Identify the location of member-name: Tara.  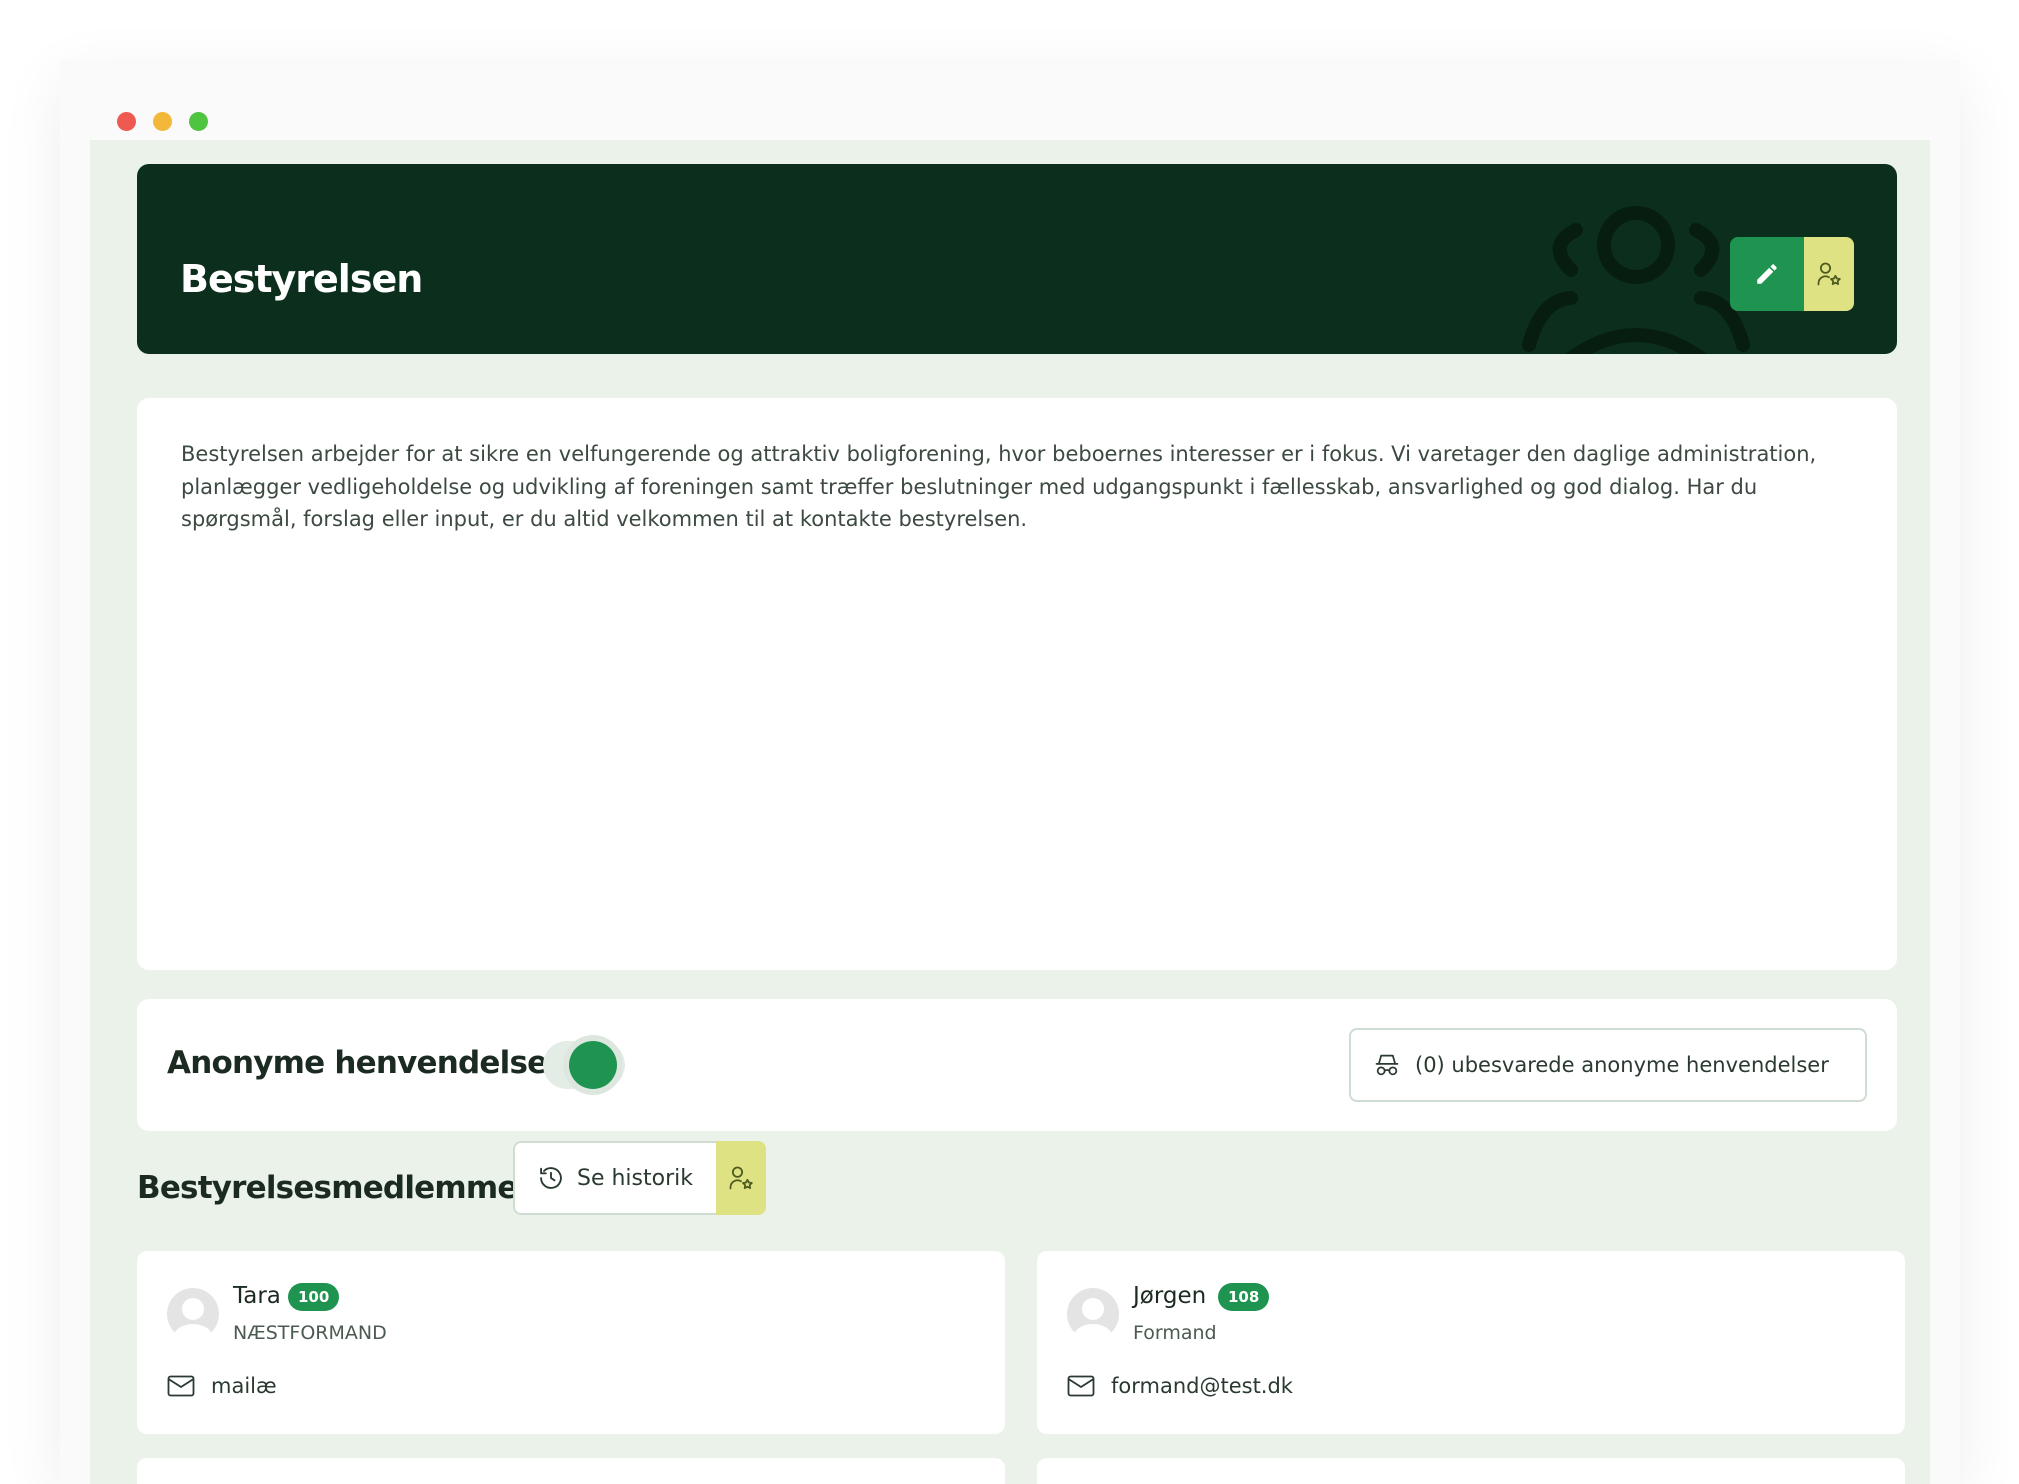
(257, 1296).